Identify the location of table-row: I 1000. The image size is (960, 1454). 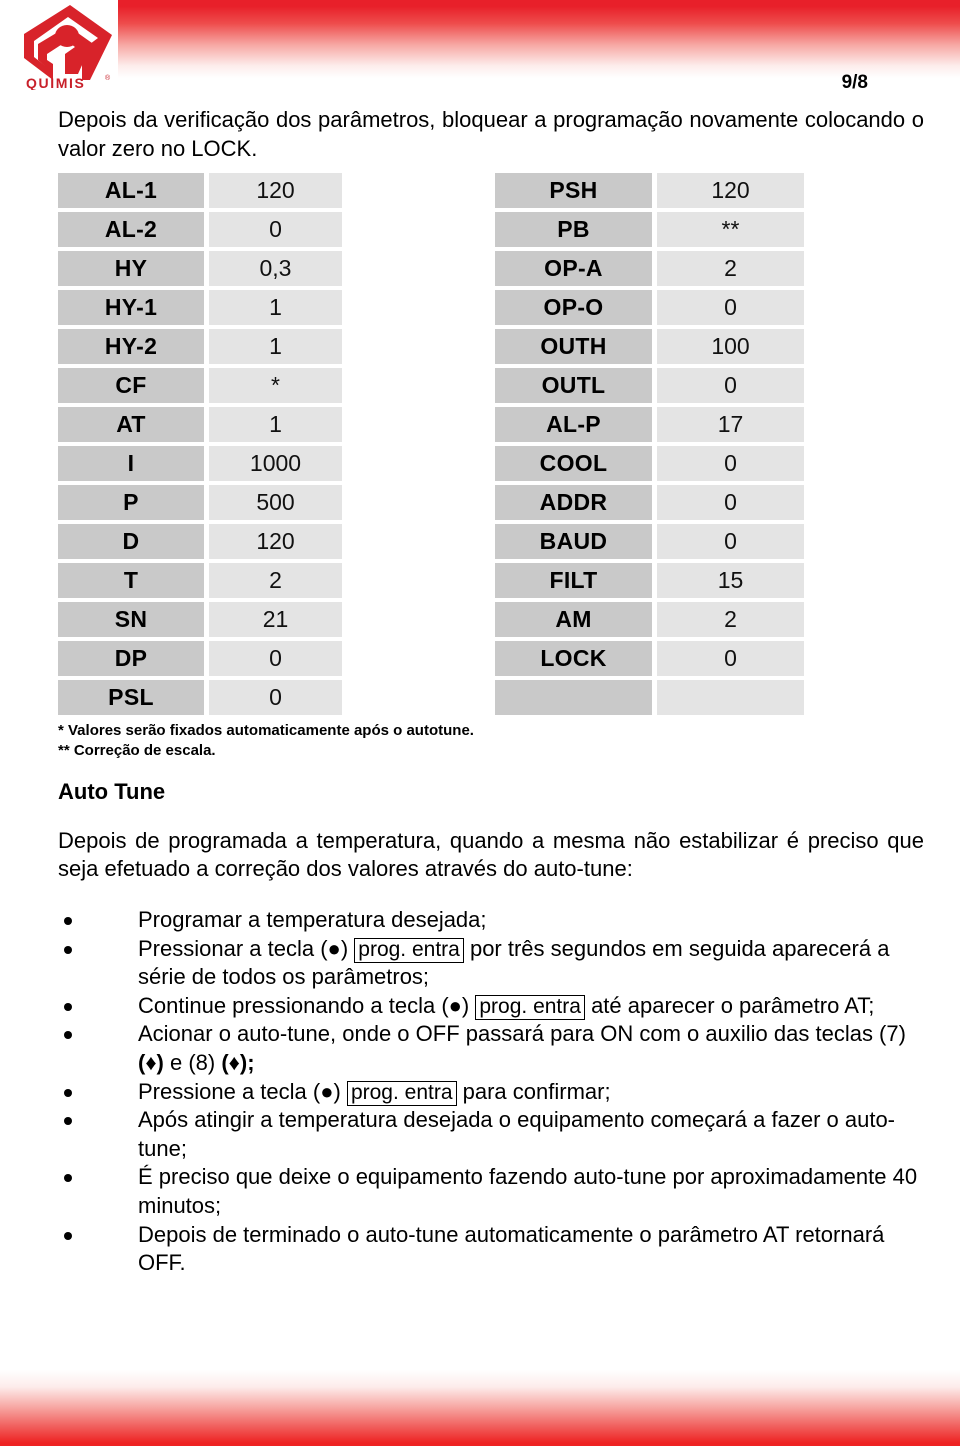
(203, 464).